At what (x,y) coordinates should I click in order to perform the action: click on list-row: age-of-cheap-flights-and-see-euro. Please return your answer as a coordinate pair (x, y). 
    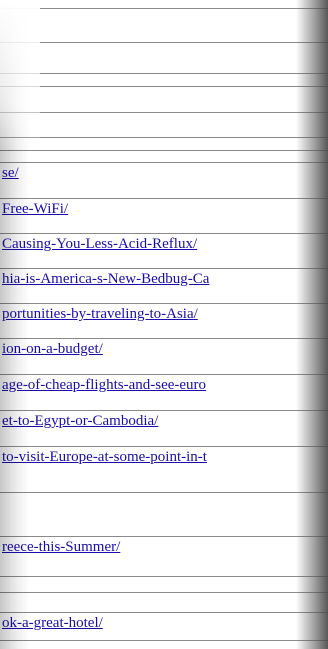
    Looking at the image, I should click on (164, 384).